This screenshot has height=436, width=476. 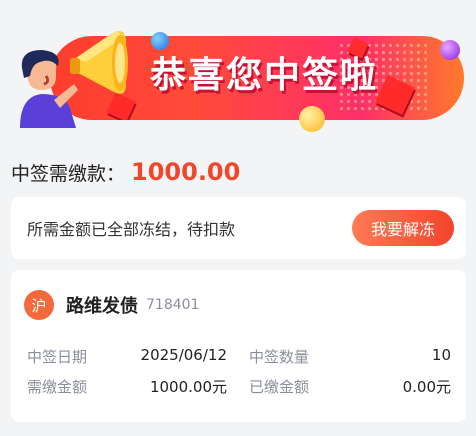 What do you see at coordinates (57, 387) in the screenshot?
I see `due-amount-label: 需缴金额` at bounding box center [57, 387].